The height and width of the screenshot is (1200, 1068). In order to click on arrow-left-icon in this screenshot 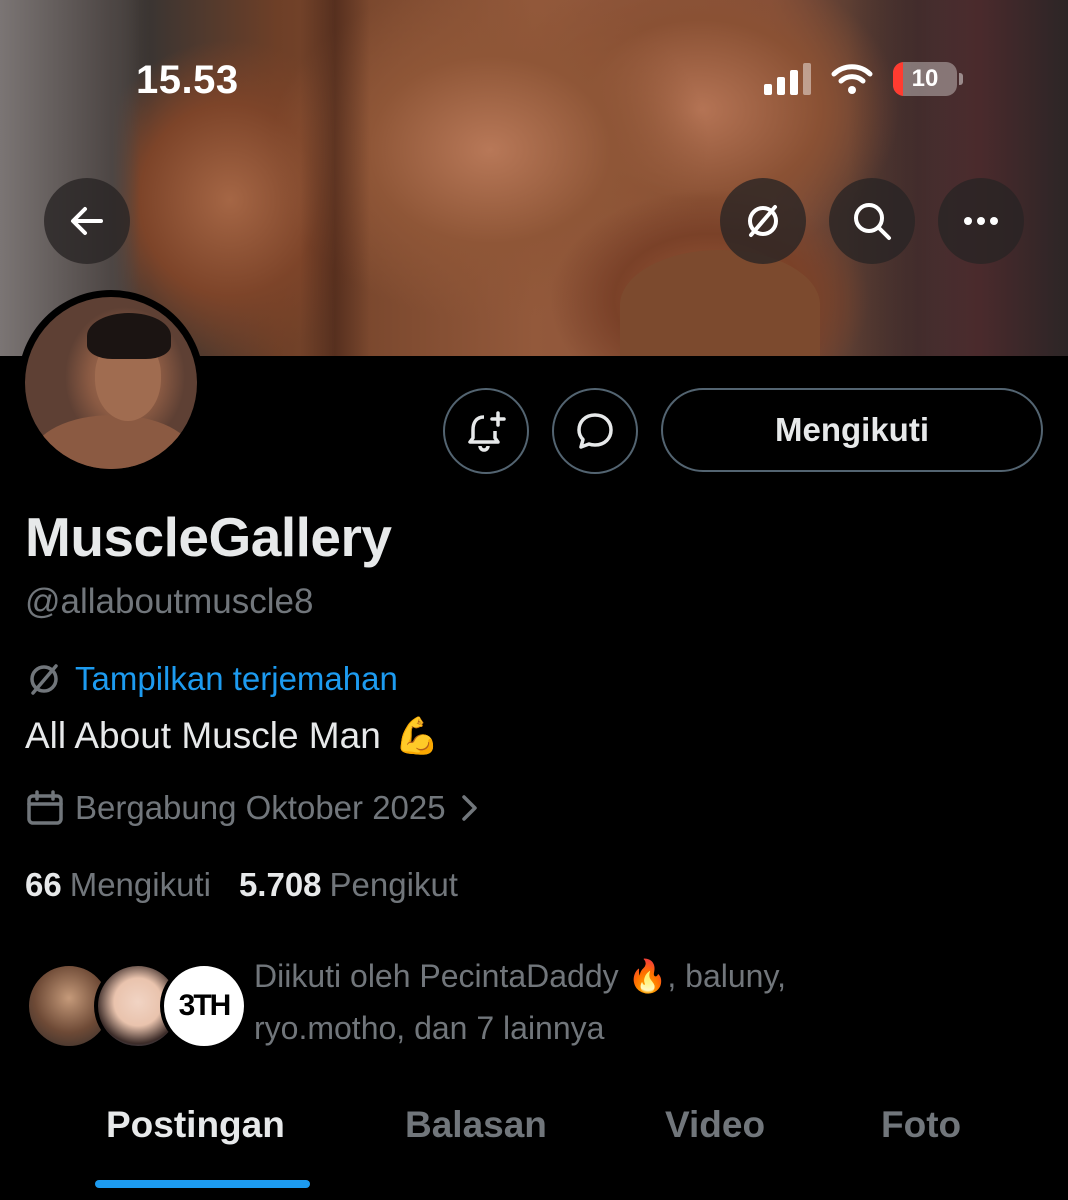, I will do `click(87, 221)`.